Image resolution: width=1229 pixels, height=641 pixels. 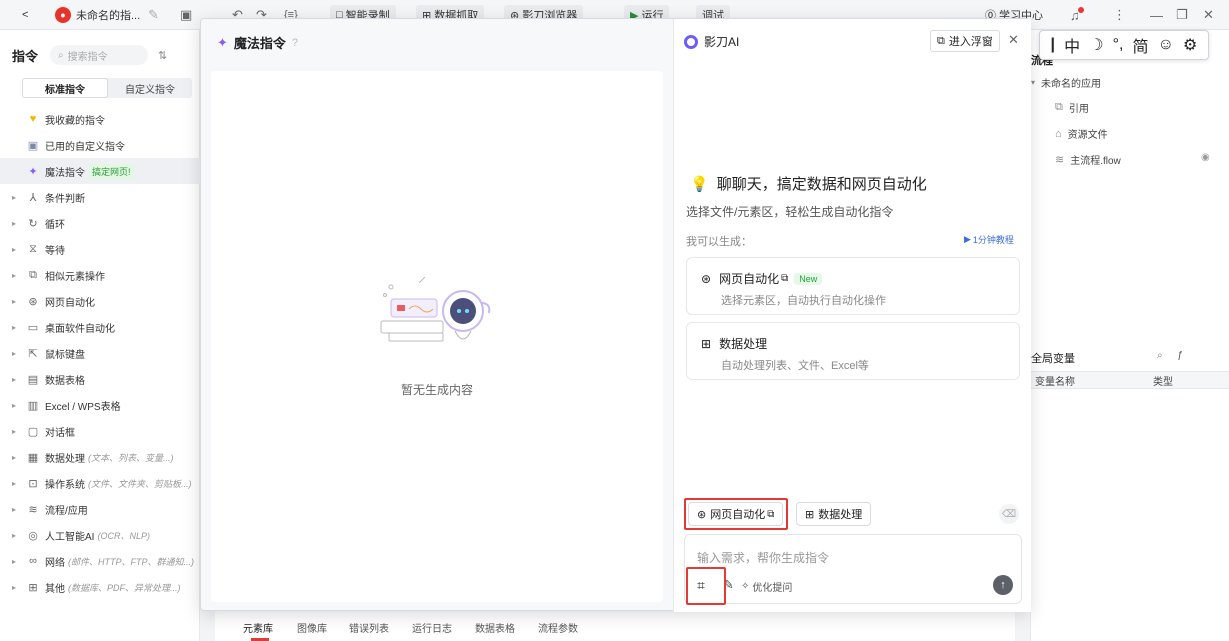 I want to click on table-icon: ⊞, so click(x=706, y=343).